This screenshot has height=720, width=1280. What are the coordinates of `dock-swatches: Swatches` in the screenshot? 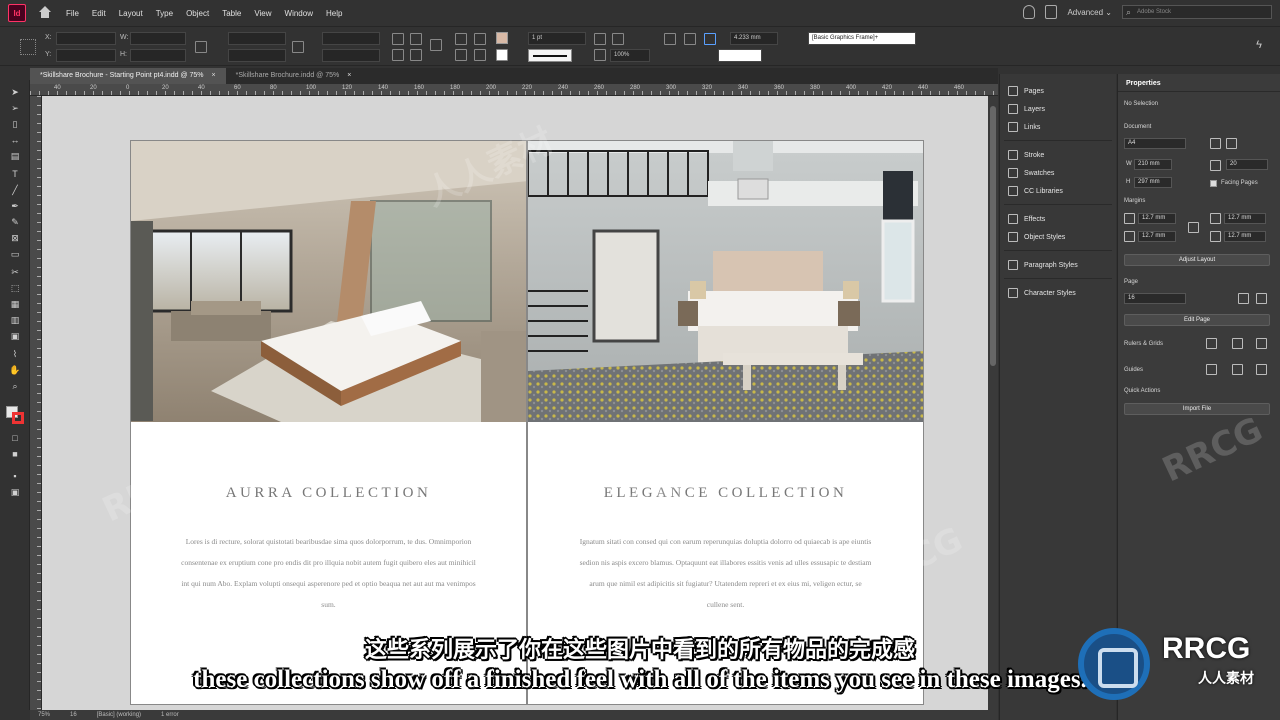 It's located at (1031, 173).